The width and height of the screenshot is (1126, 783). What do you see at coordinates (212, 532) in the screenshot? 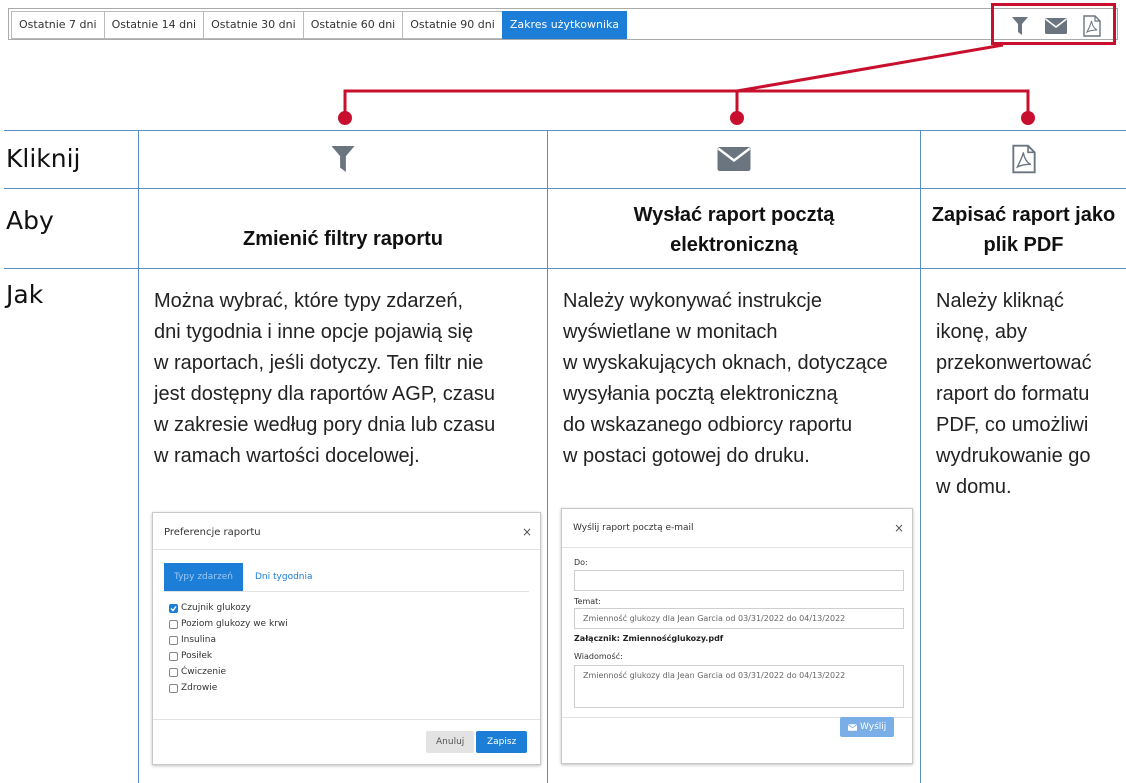
I see `dialog-title: Preferencje raportu` at bounding box center [212, 532].